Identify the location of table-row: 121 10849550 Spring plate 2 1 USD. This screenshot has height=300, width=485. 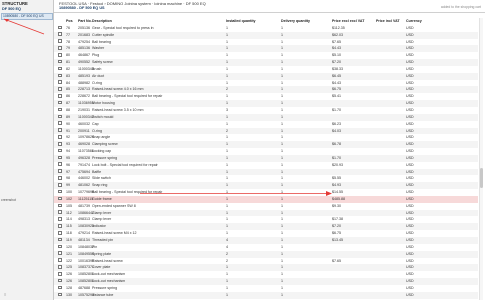
(266, 254).